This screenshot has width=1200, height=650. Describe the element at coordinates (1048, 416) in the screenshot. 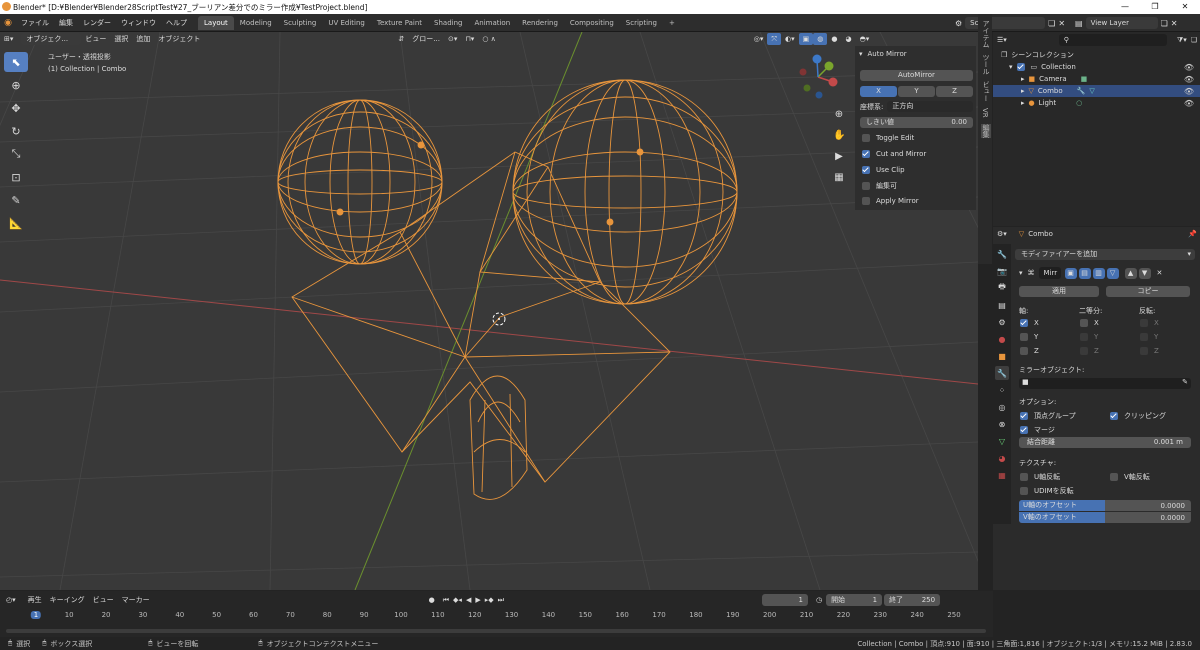

I see `vertex-groups-toggle: 頂点グループ` at that location.